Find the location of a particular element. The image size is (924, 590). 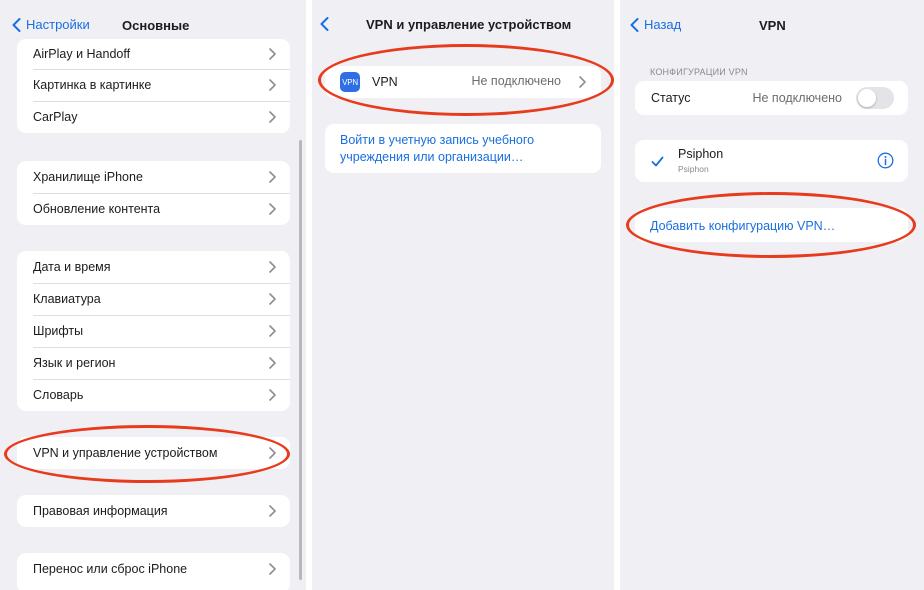

item-label: CarPlay is located at coordinates (55, 117).